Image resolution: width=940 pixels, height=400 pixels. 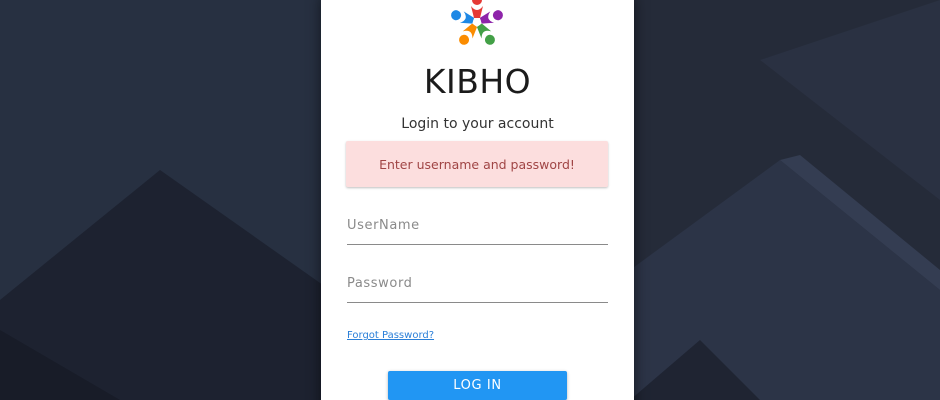 What do you see at coordinates (477, 225) in the screenshot?
I see `username-input` at bounding box center [477, 225].